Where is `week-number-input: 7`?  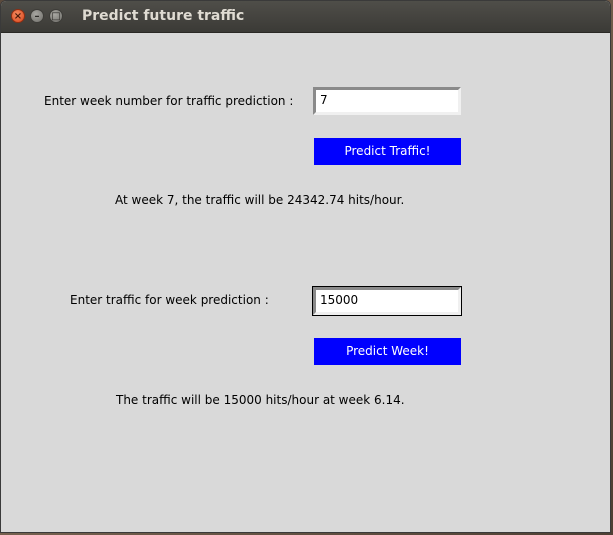 week-number-input: 7 is located at coordinates (387, 101).